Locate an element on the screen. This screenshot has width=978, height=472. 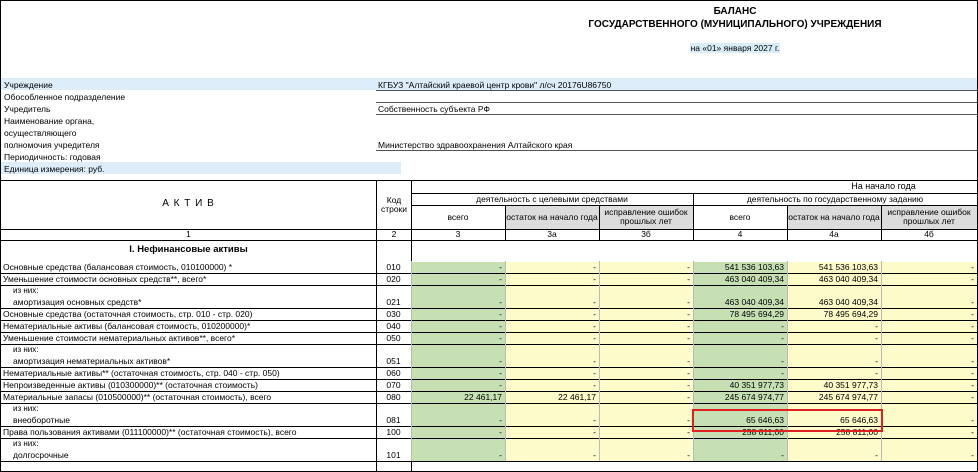
unit-label: Единица измерения: руб. is located at coordinates (54, 169).